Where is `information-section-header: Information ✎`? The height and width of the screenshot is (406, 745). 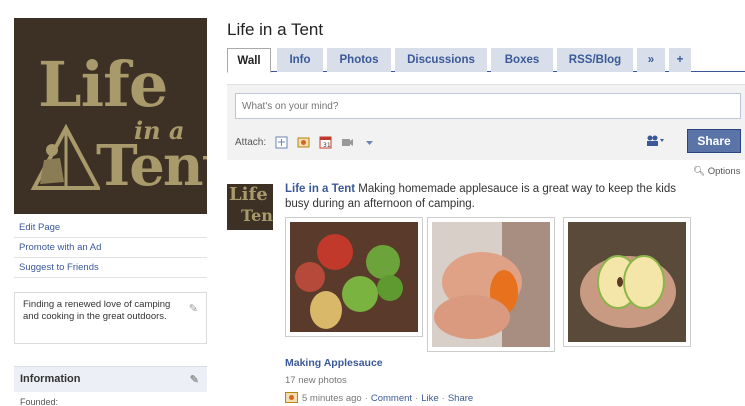
information-section-header: Information ✎ is located at coordinates (110, 379).